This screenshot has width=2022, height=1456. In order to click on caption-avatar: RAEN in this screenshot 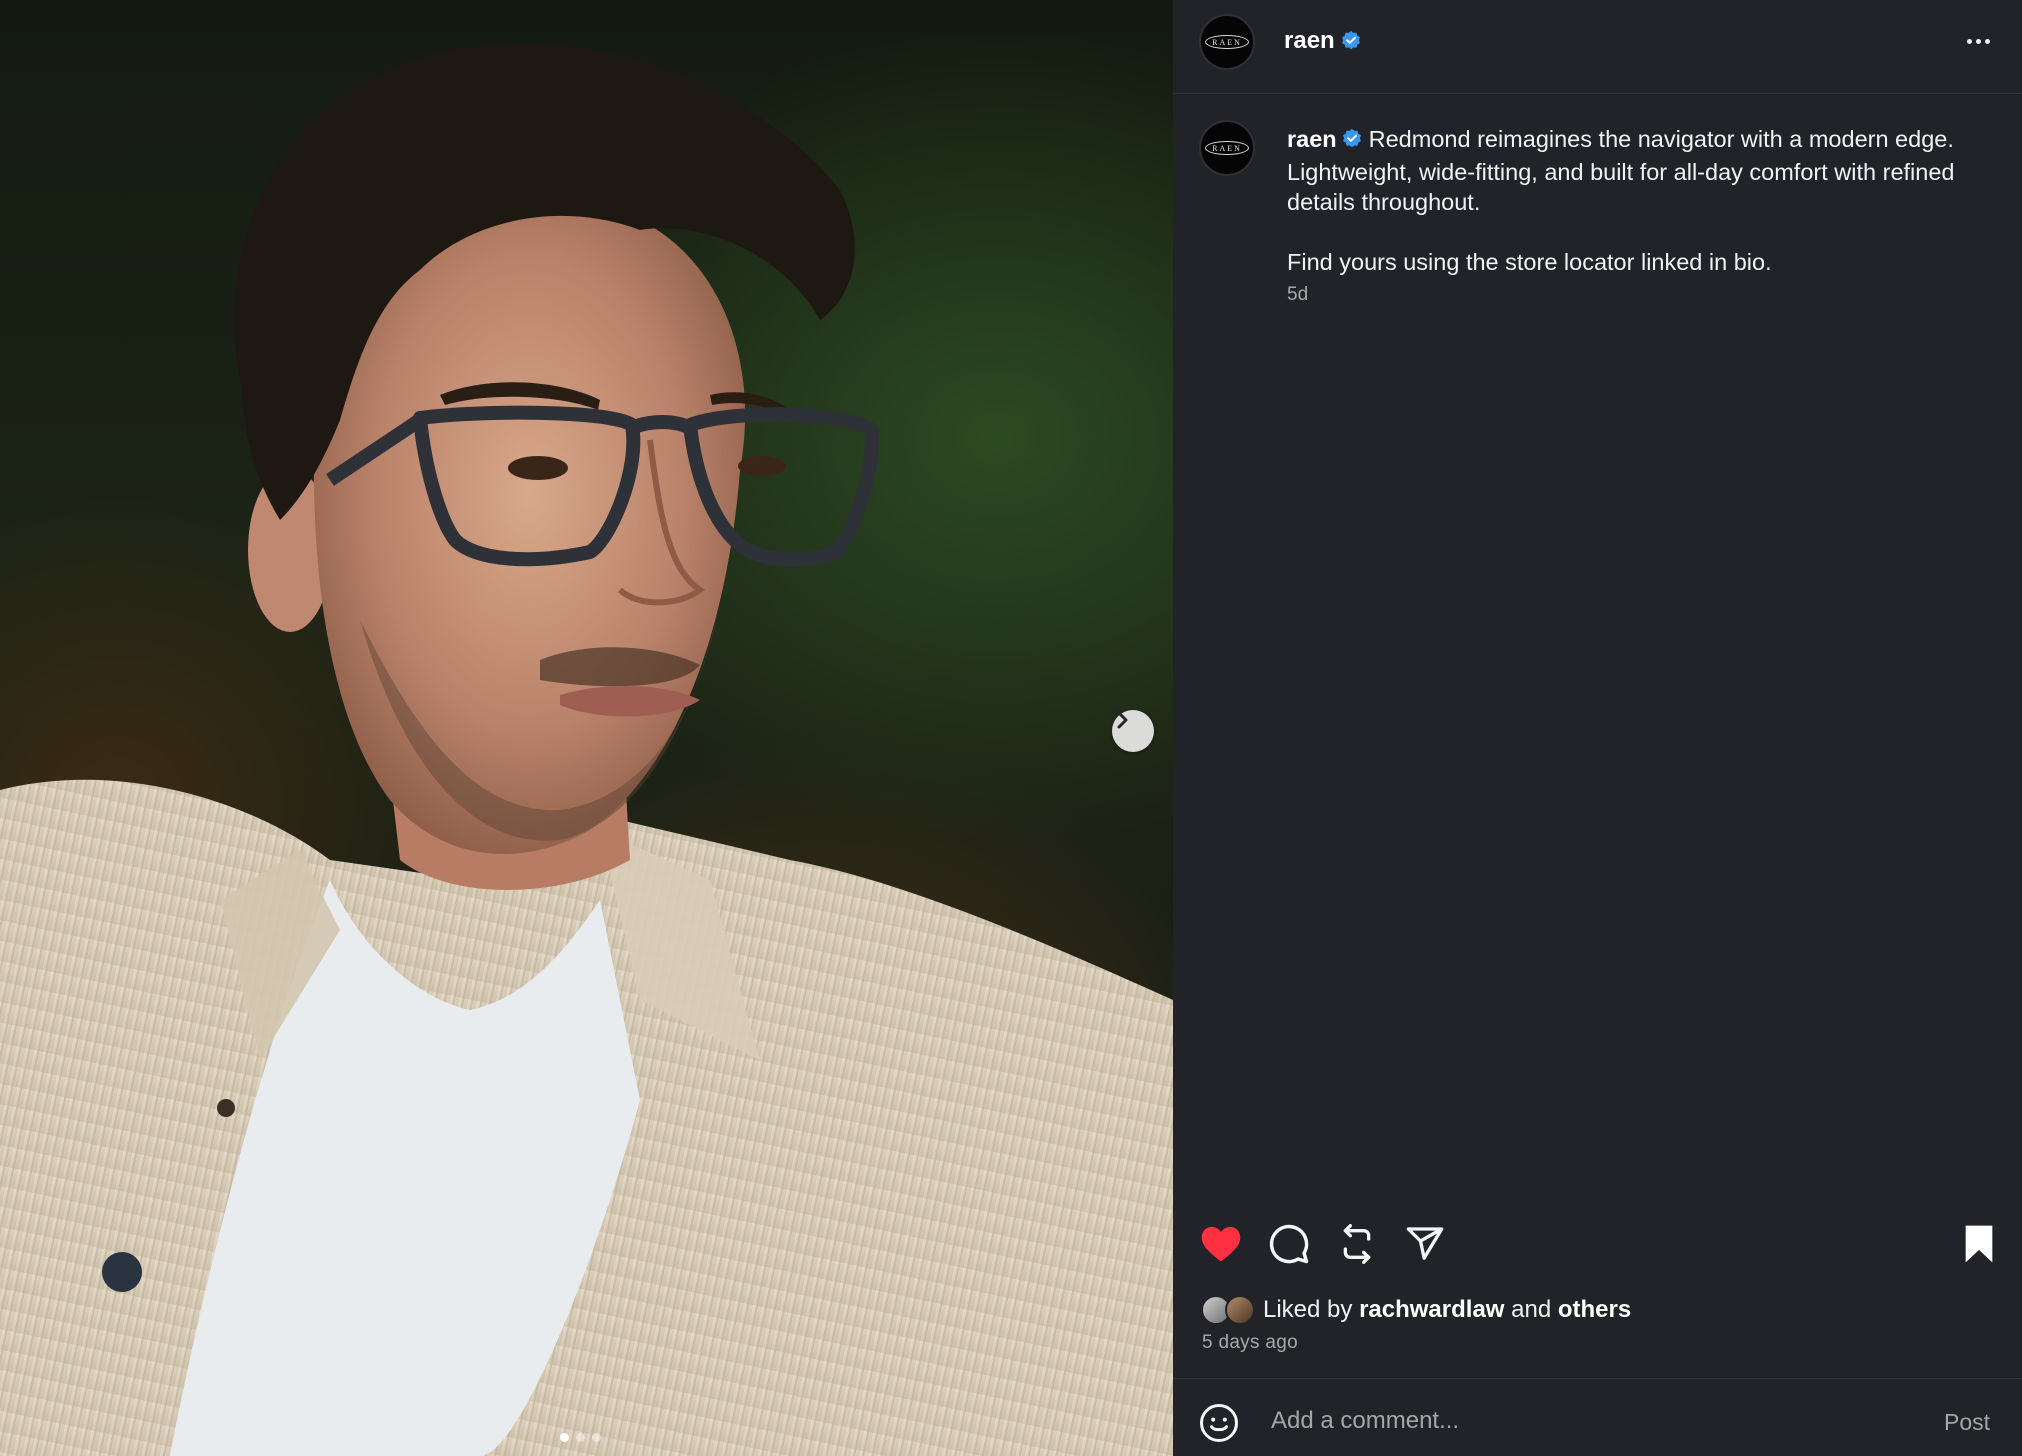, I will do `click(1227, 148)`.